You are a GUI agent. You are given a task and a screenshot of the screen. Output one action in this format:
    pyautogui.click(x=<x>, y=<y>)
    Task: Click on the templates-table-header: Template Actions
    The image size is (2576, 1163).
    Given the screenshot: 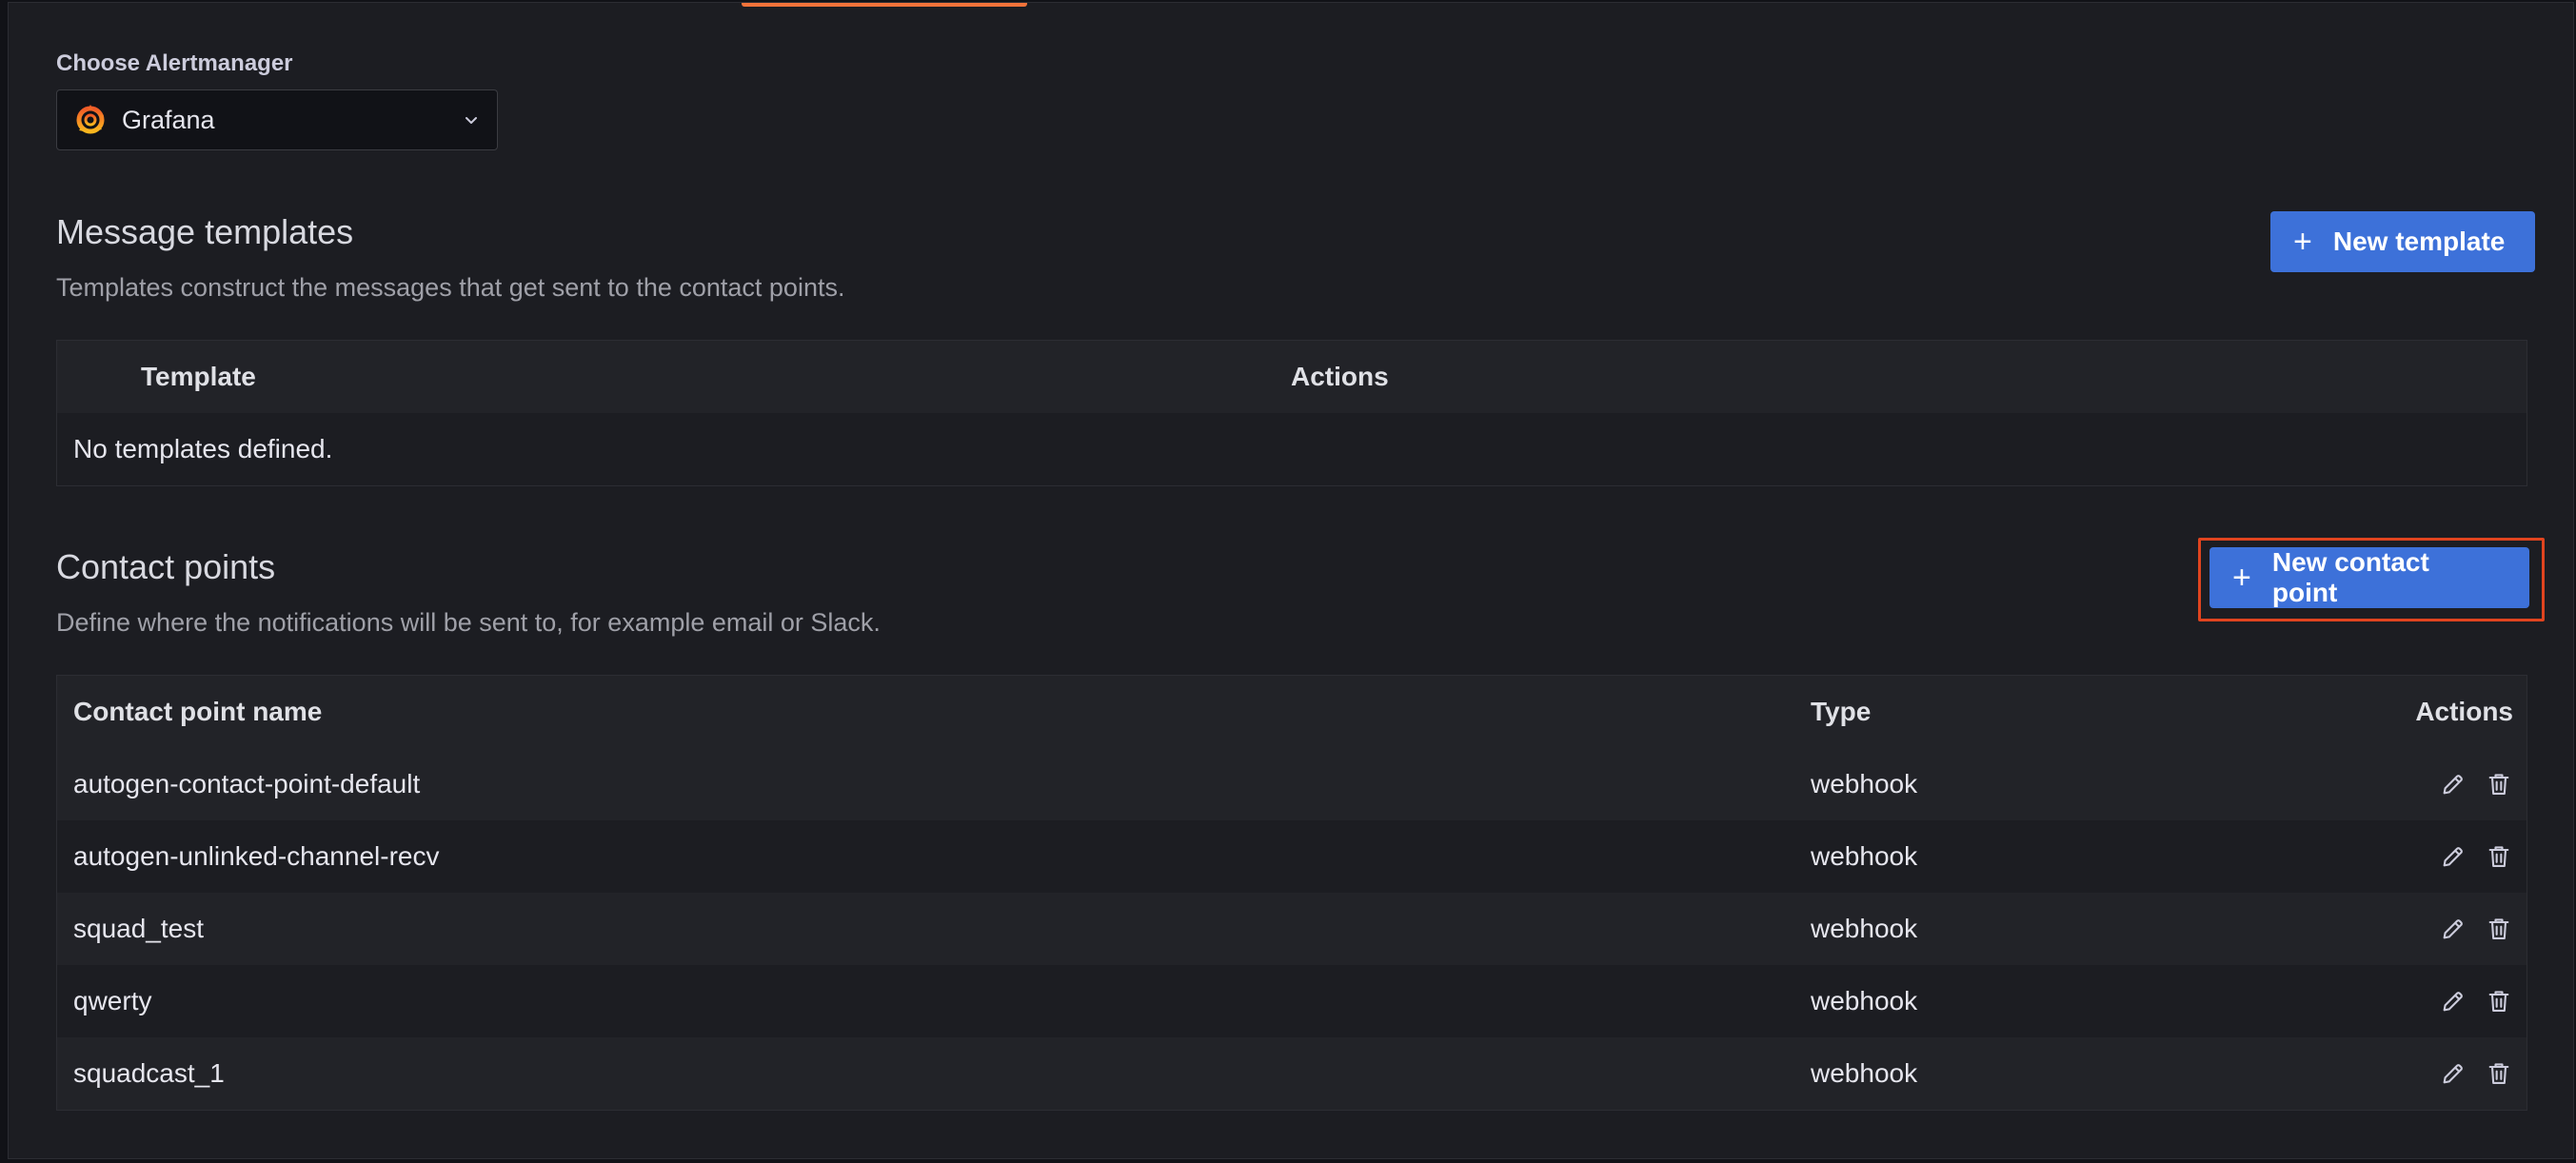 What is the action you would take?
    pyautogui.click(x=1291, y=377)
    